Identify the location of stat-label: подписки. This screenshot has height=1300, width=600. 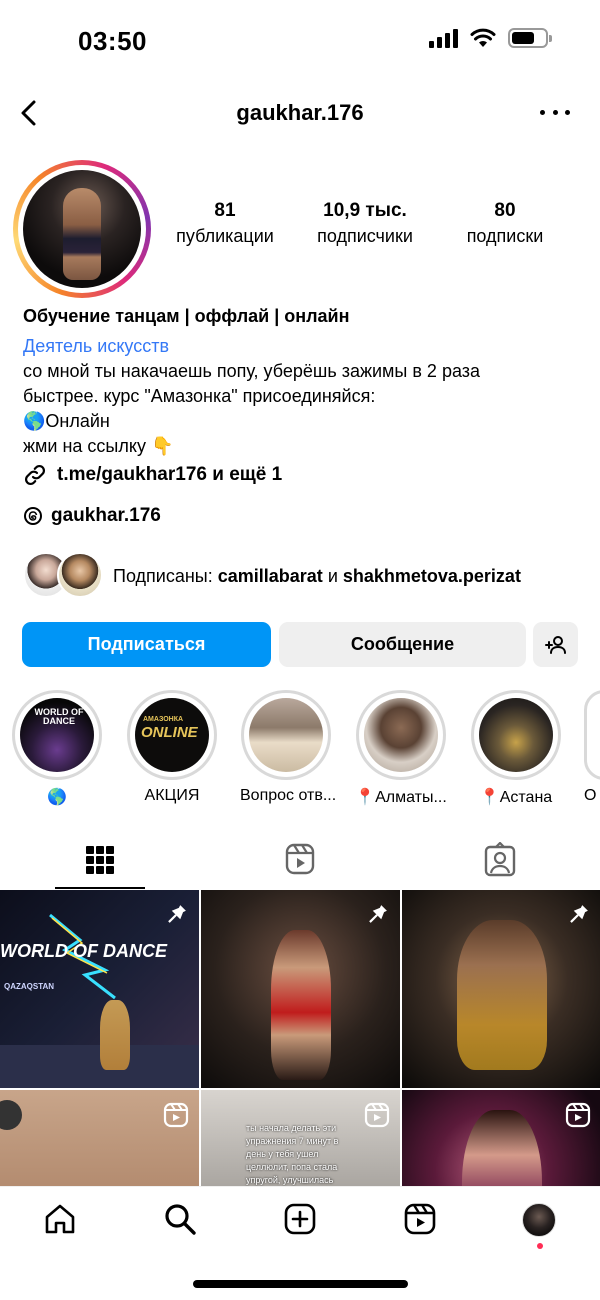
(505, 236).